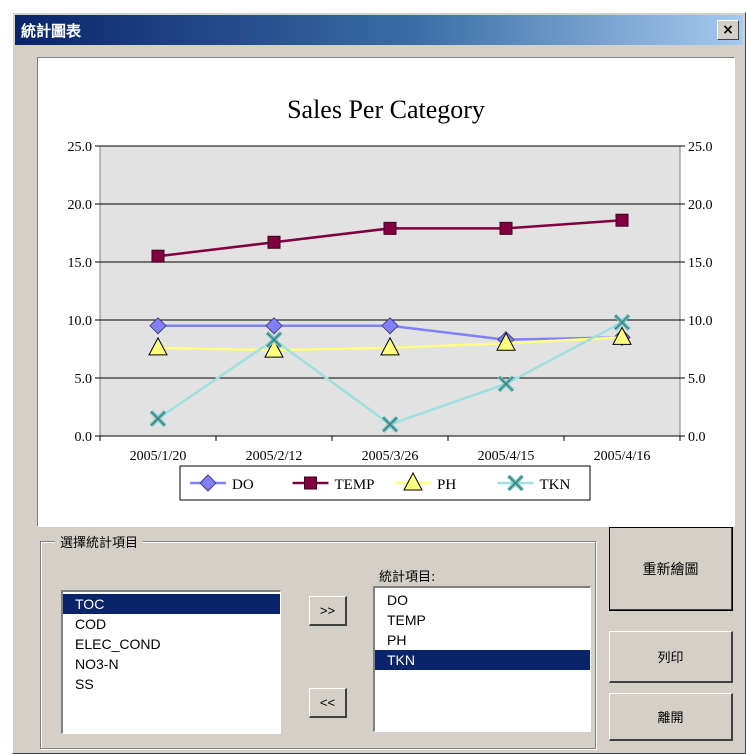  What do you see at coordinates (171, 604) in the screenshot?
I see `available-list-item: TOC` at bounding box center [171, 604].